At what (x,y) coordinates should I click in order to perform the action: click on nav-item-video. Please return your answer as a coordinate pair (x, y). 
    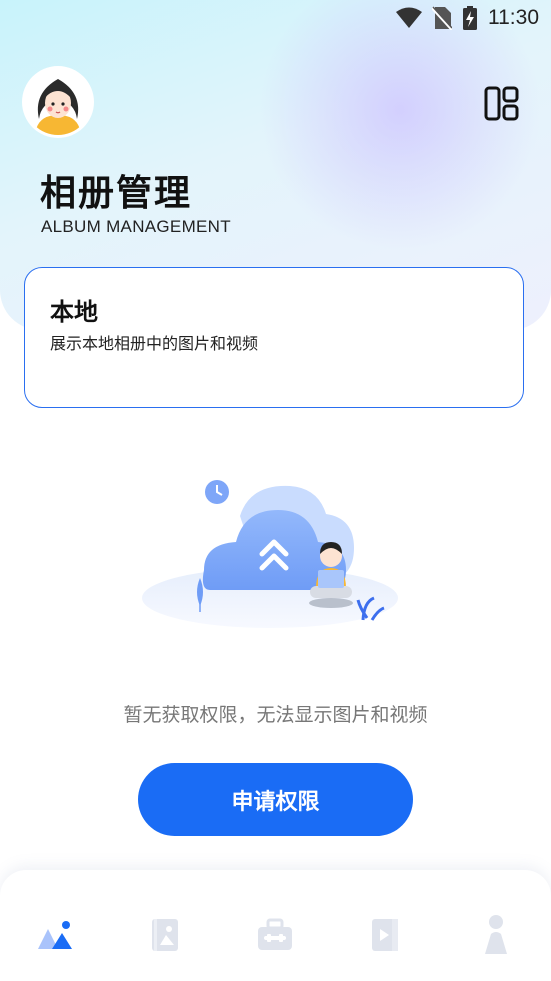
    Looking at the image, I should click on (385, 935).